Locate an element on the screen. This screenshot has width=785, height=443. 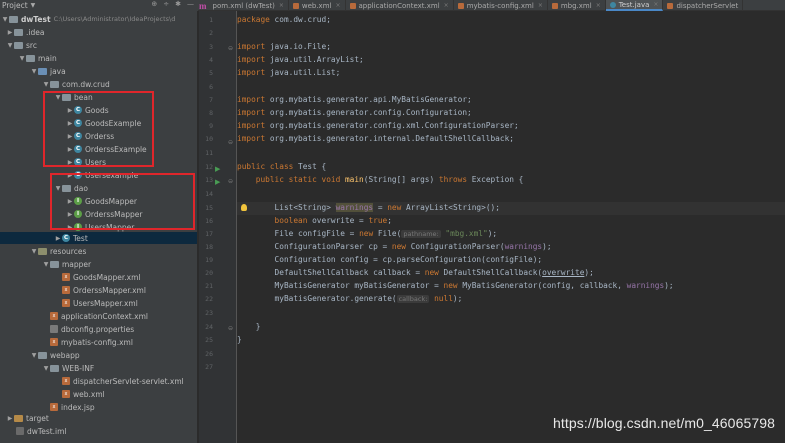
tree-item-orderss-mapper-xml: x OrderssMapper.xml is located at coordinates (104, 290).